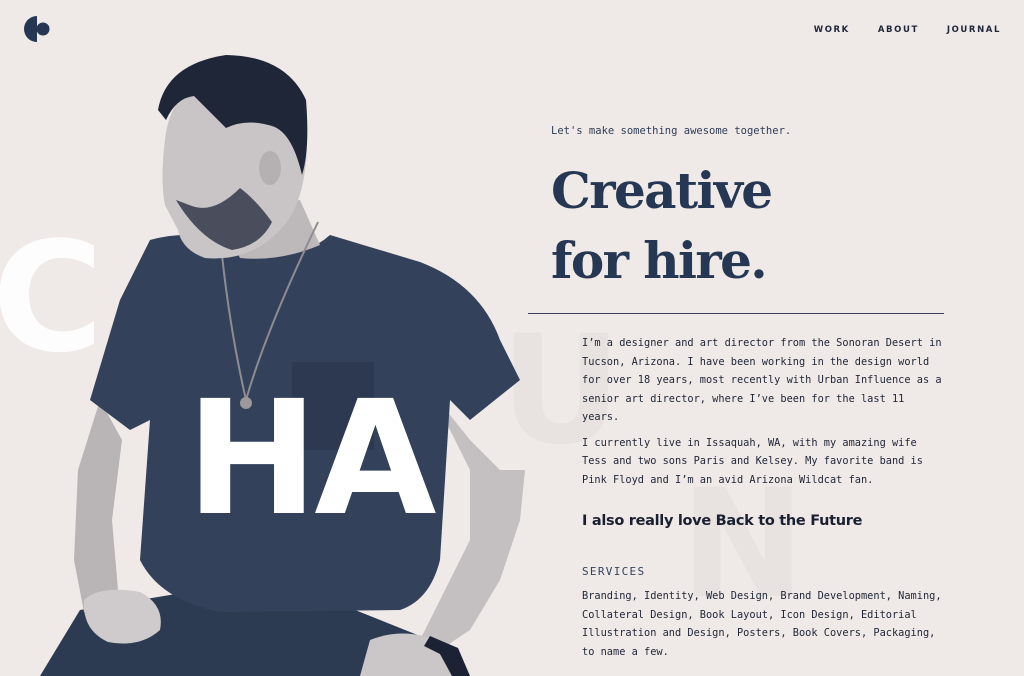  I want to click on headline-line-2: for hire., so click(659, 260).